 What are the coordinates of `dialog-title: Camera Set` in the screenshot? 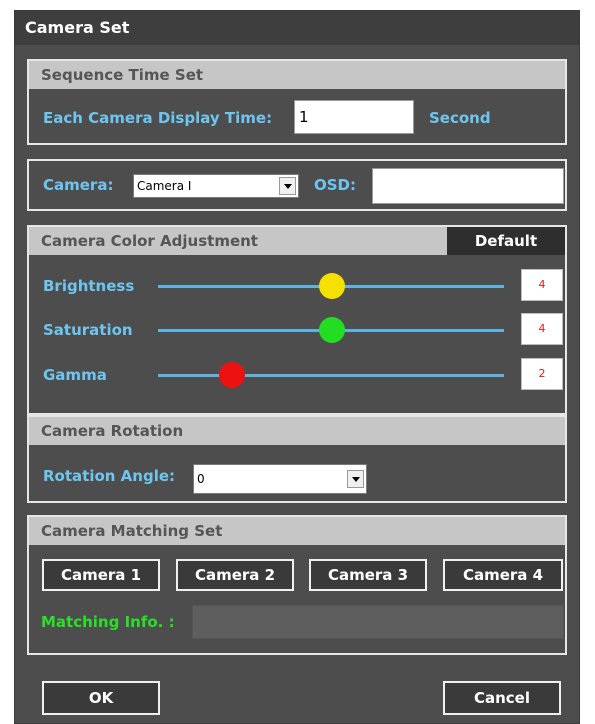 It's located at (297, 28).